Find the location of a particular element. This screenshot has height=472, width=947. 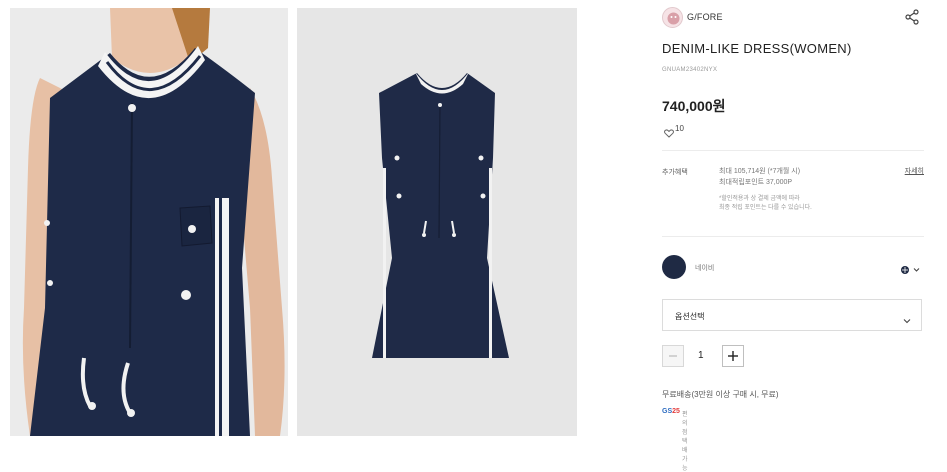

quantity-decrease-button is located at coordinates (673, 356).